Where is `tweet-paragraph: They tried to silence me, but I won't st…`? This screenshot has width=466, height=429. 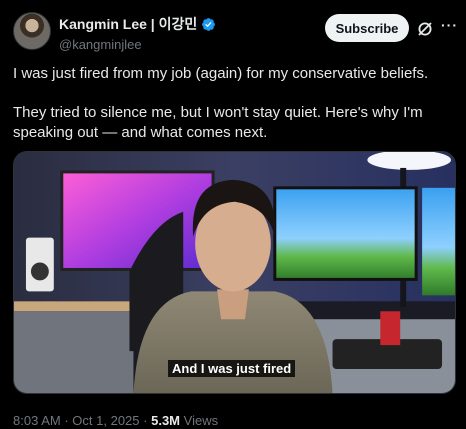 tweet-paragraph: They tried to silence me, but I won't st… is located at coordinates (218, 122).